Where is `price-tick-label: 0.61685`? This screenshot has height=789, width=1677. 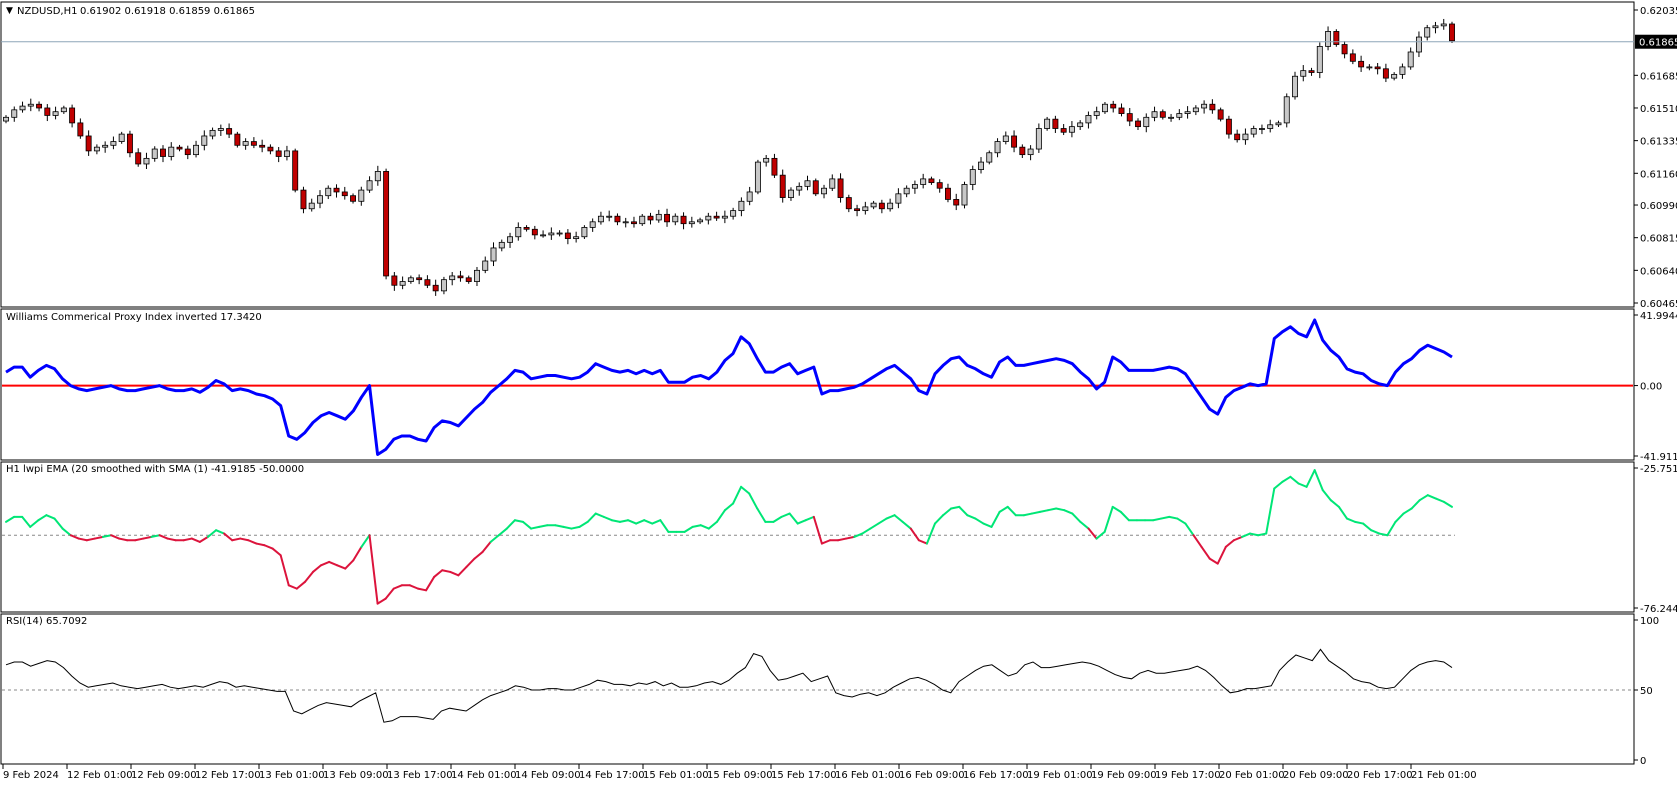
price-tick-label: 0.61685 is located at coordinates (1658, 76).